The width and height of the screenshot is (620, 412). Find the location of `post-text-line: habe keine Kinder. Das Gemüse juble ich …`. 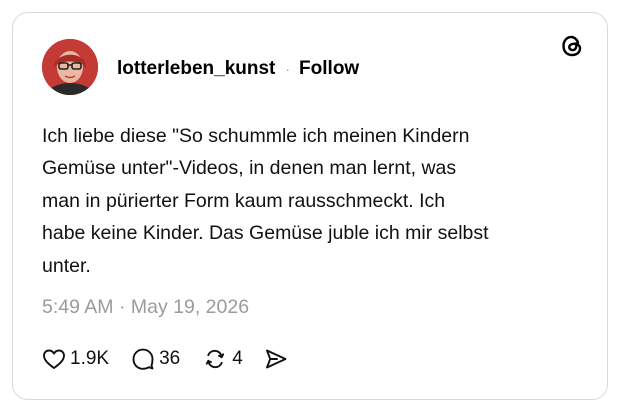

post-text-line: habe keine Kinder. Das Gemüse juble ich … is located at coordinates (265, 233).